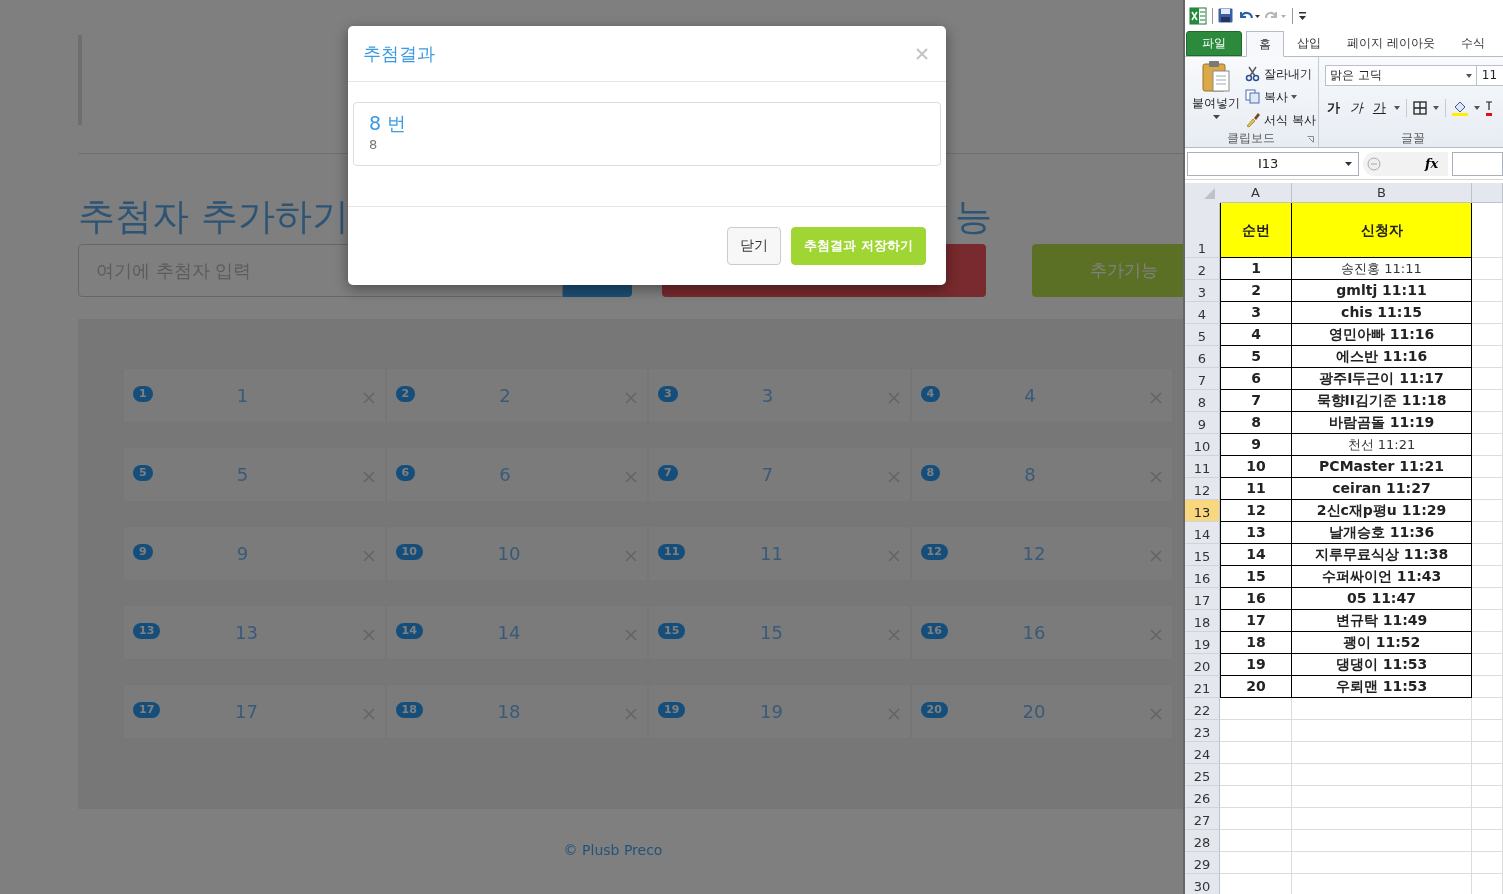  Describe the element at coordinates (1273, 163) in the screenshot. I see `name-box: I13` at that location.